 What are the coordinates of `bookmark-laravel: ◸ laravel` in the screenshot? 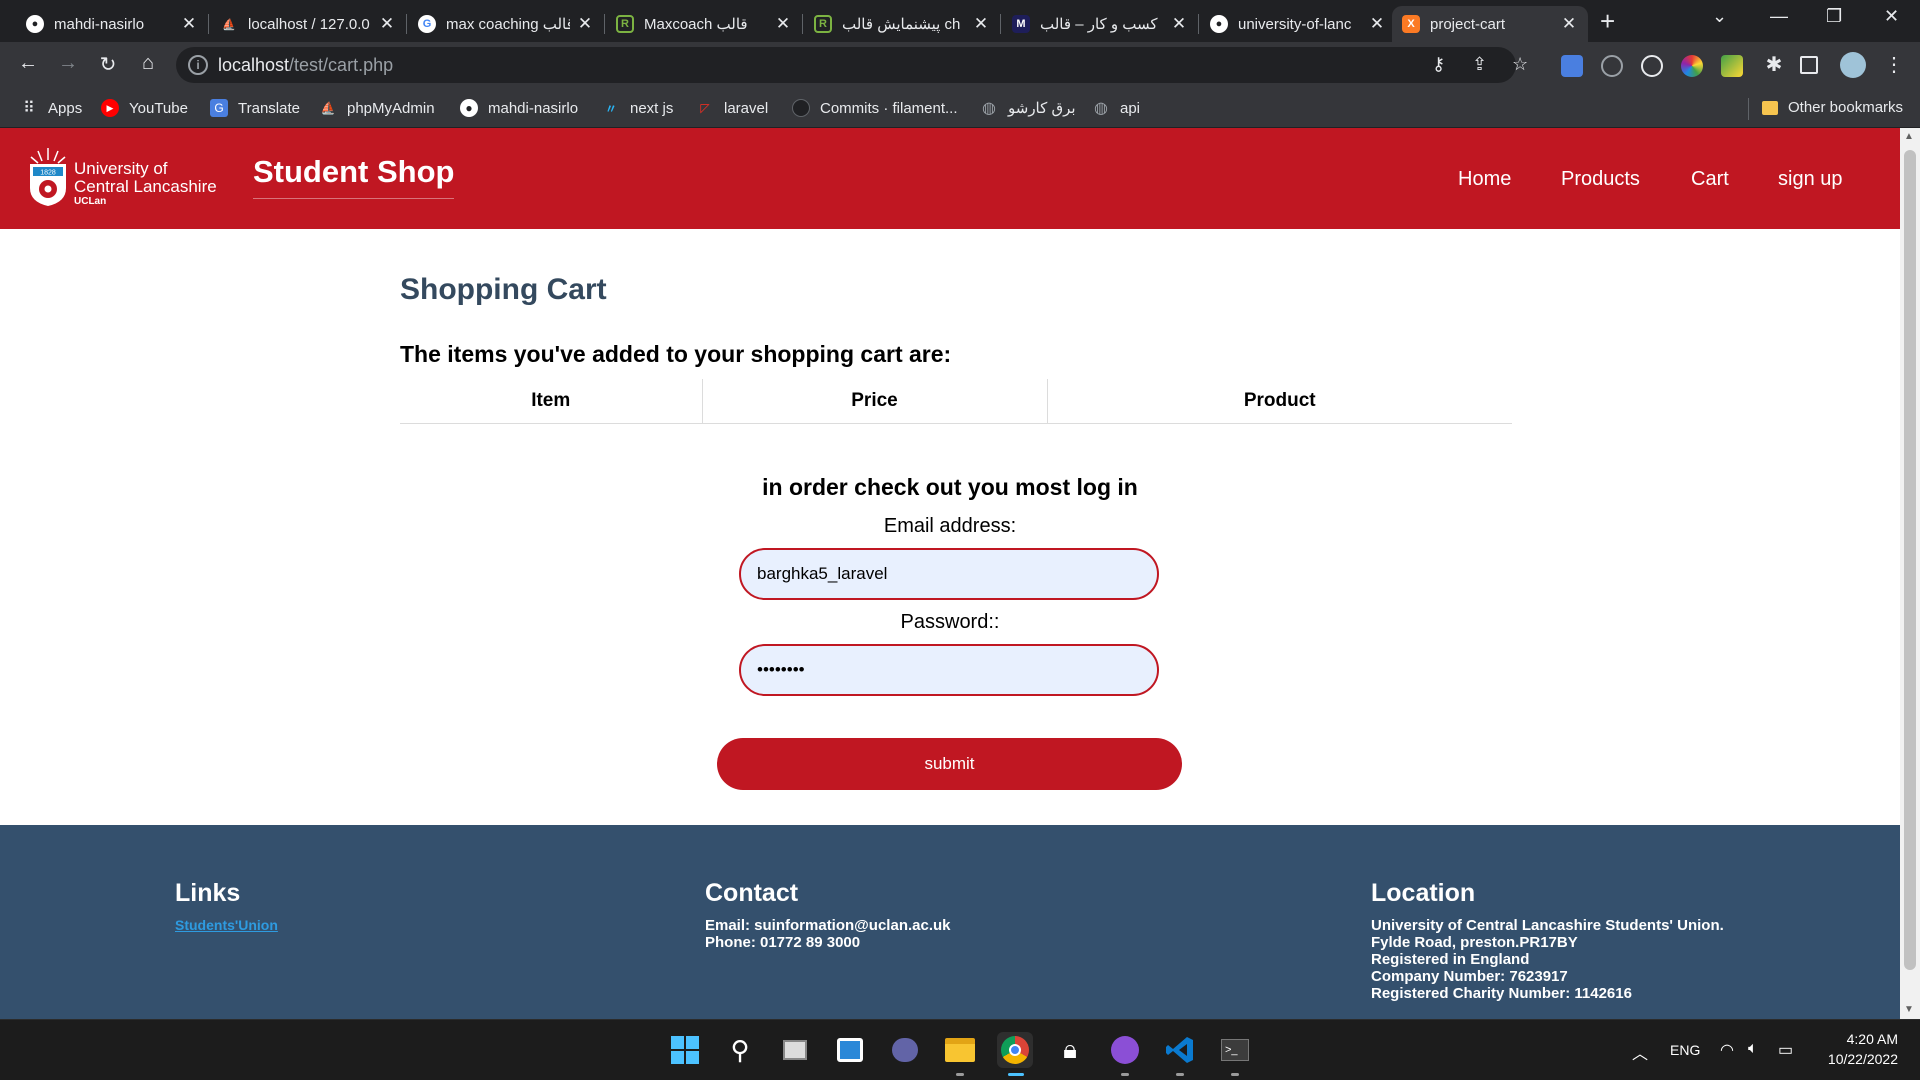 It's located at (732, 108).